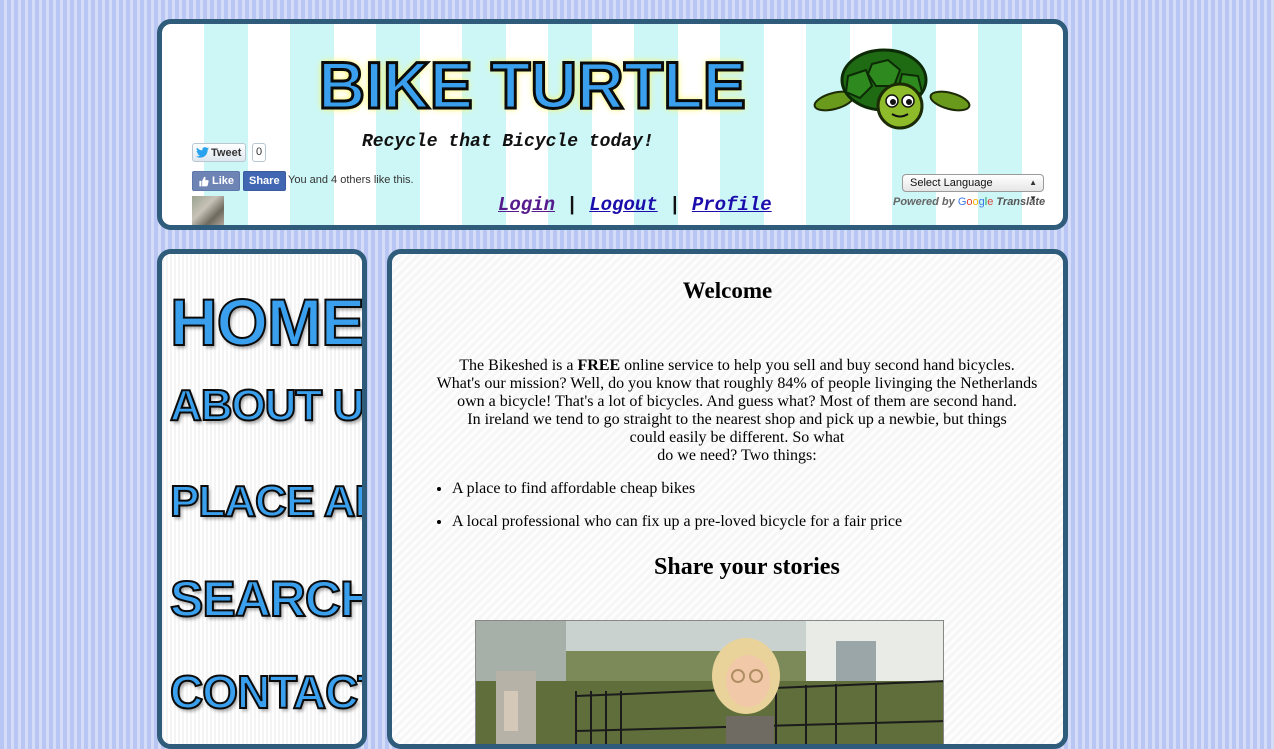 This screenshot has width=1274, height=749. I want to click on street-scene-image, so click(709, 682).